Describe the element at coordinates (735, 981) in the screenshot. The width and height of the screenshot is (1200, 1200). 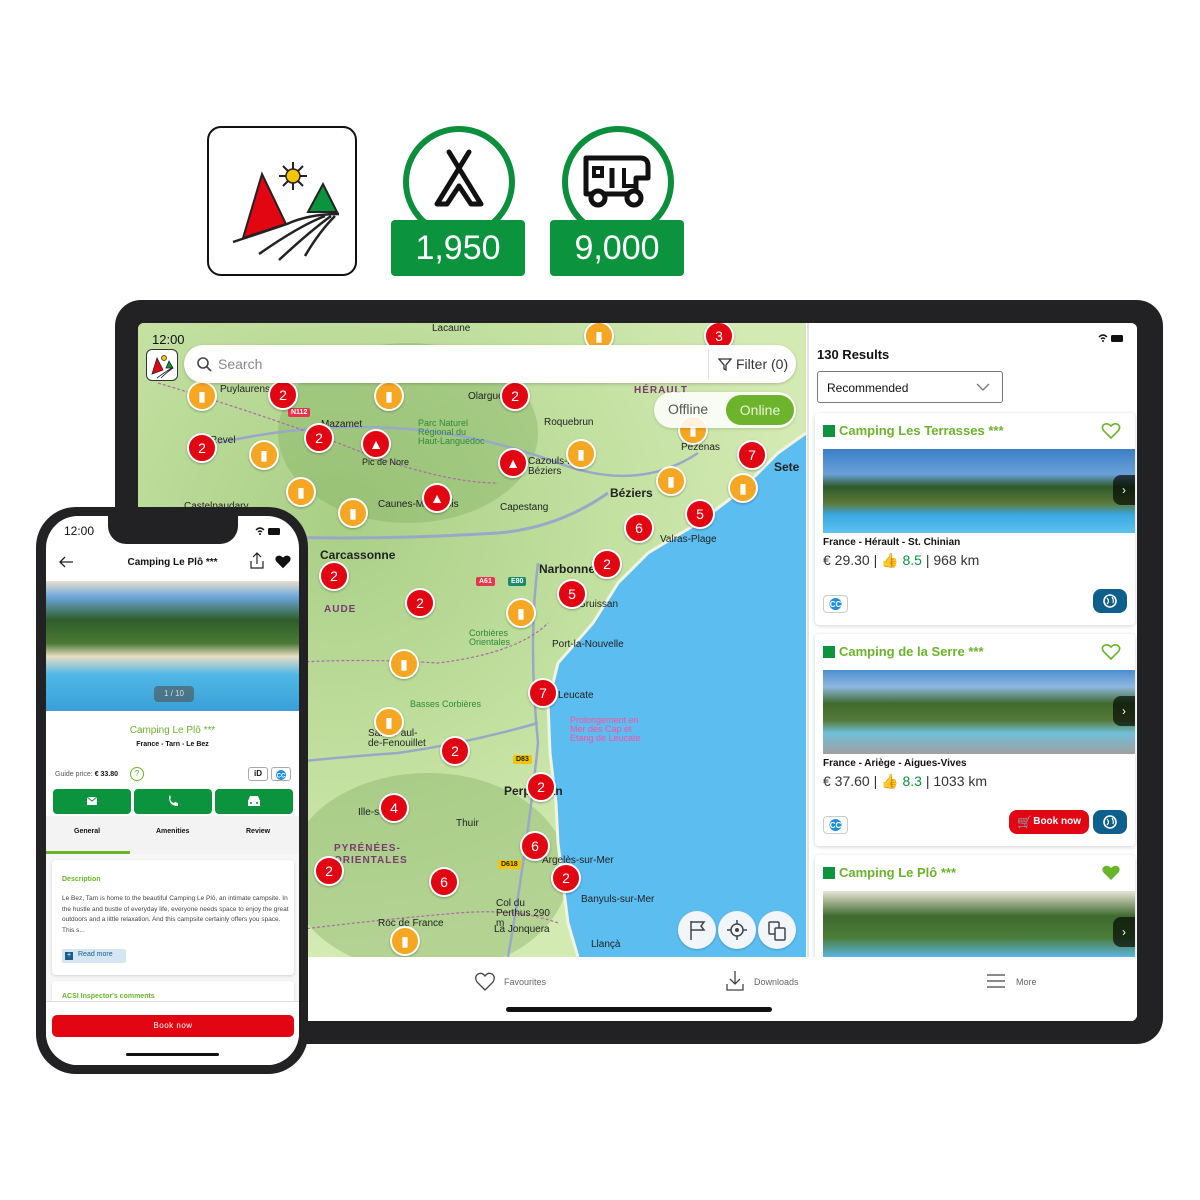
I see `download-icon` at that location.